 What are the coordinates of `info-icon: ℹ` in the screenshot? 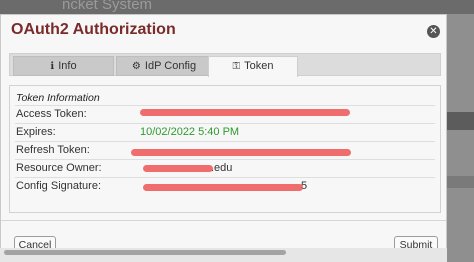 It's located at (52, 66).